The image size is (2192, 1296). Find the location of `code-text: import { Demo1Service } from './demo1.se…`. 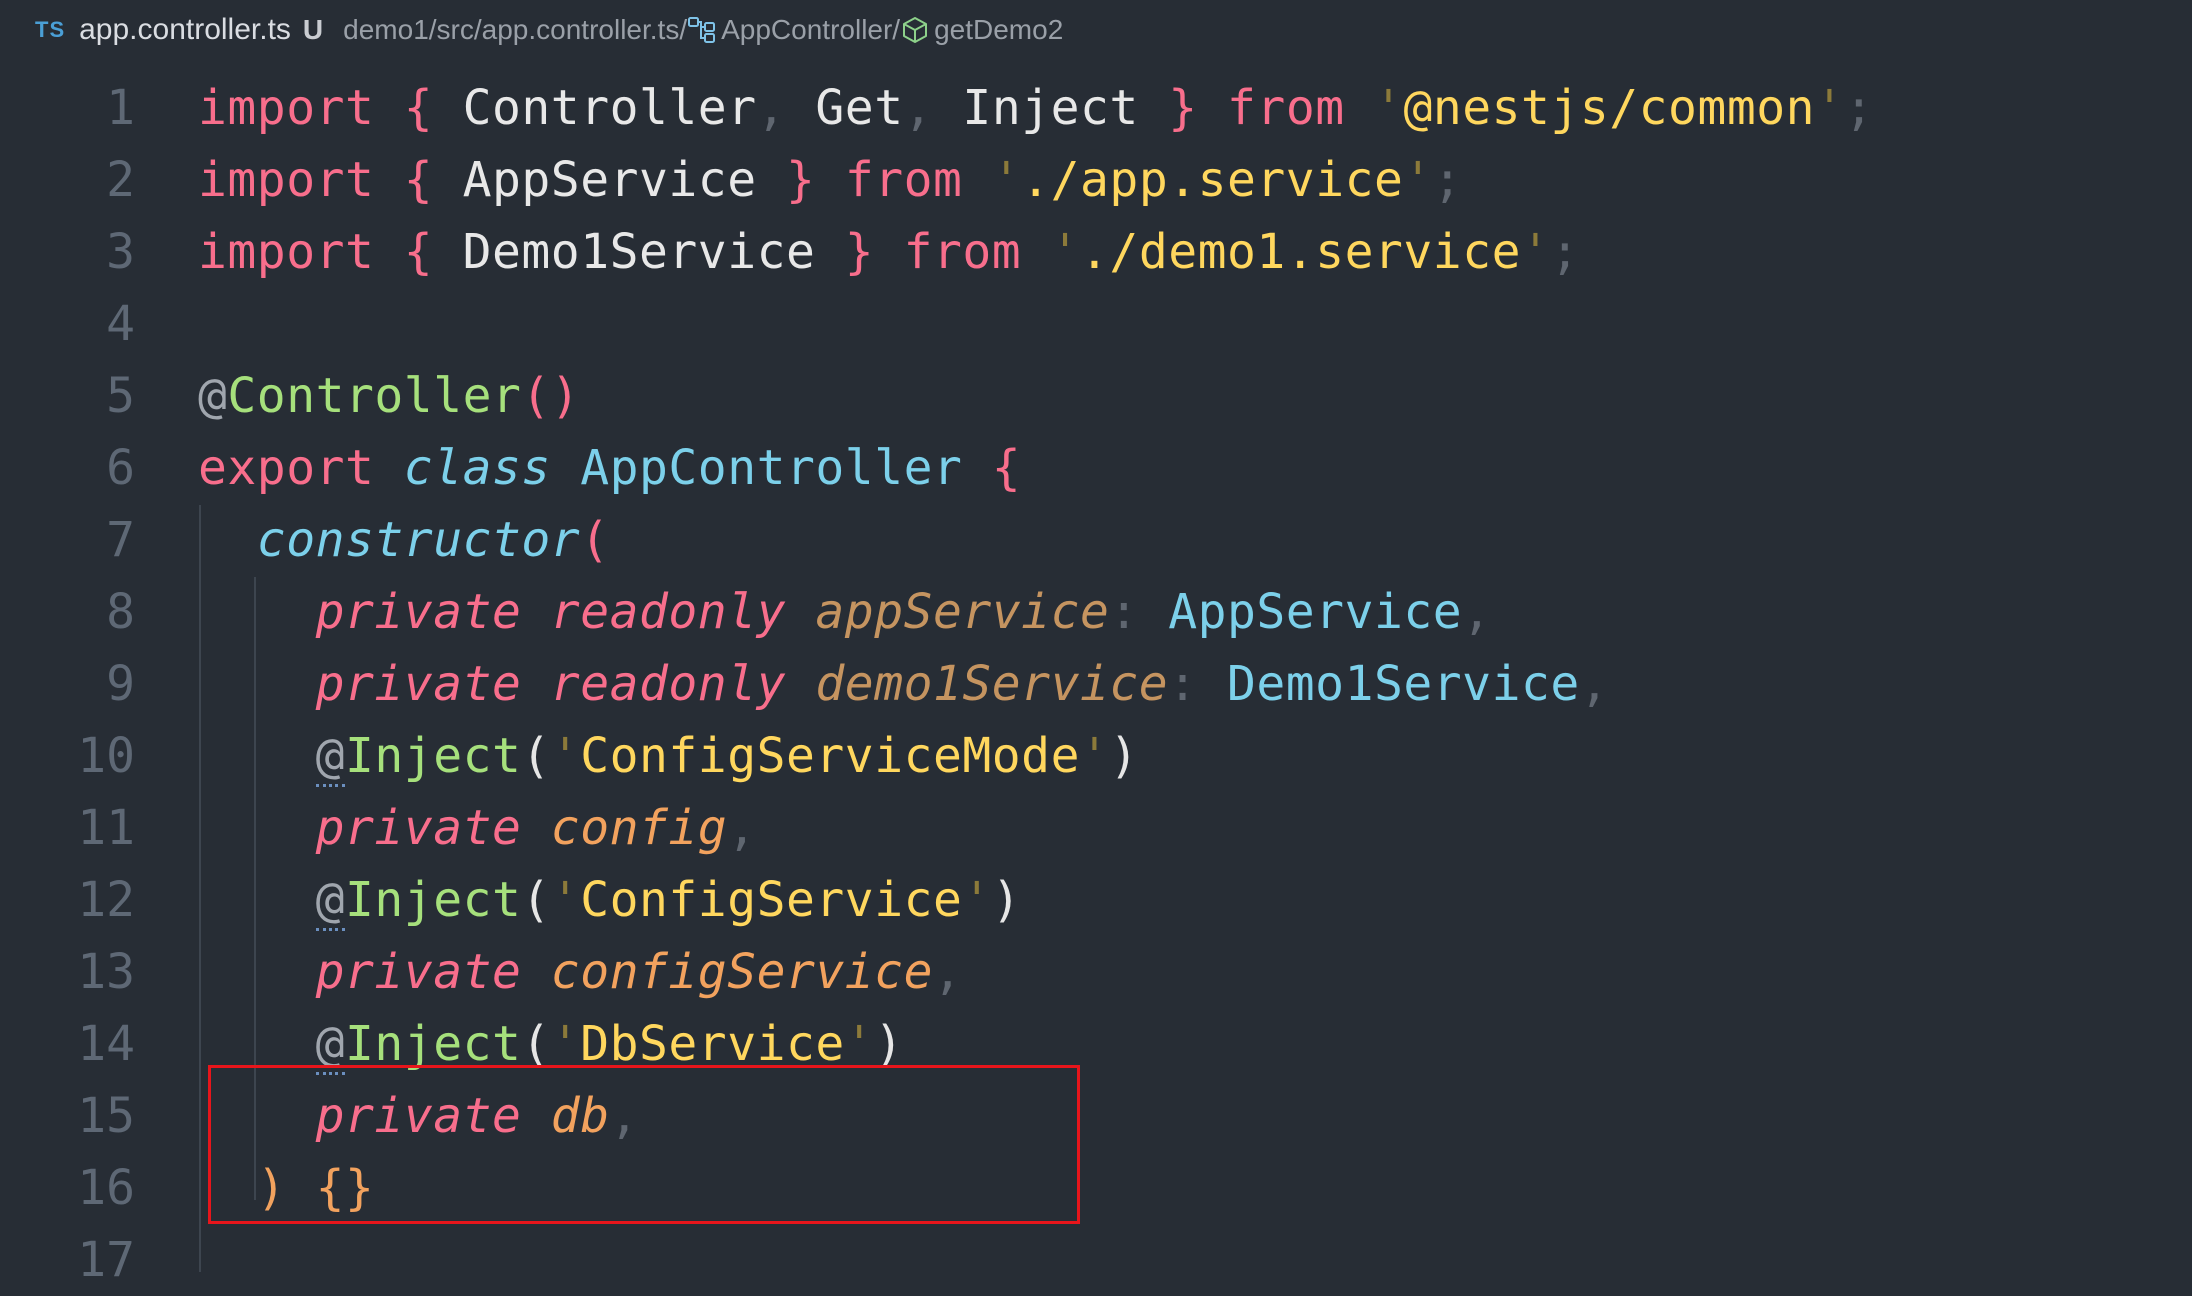

code-text: import { Demo1Service } from './demo1.se… is located at coordinates (889, 252).